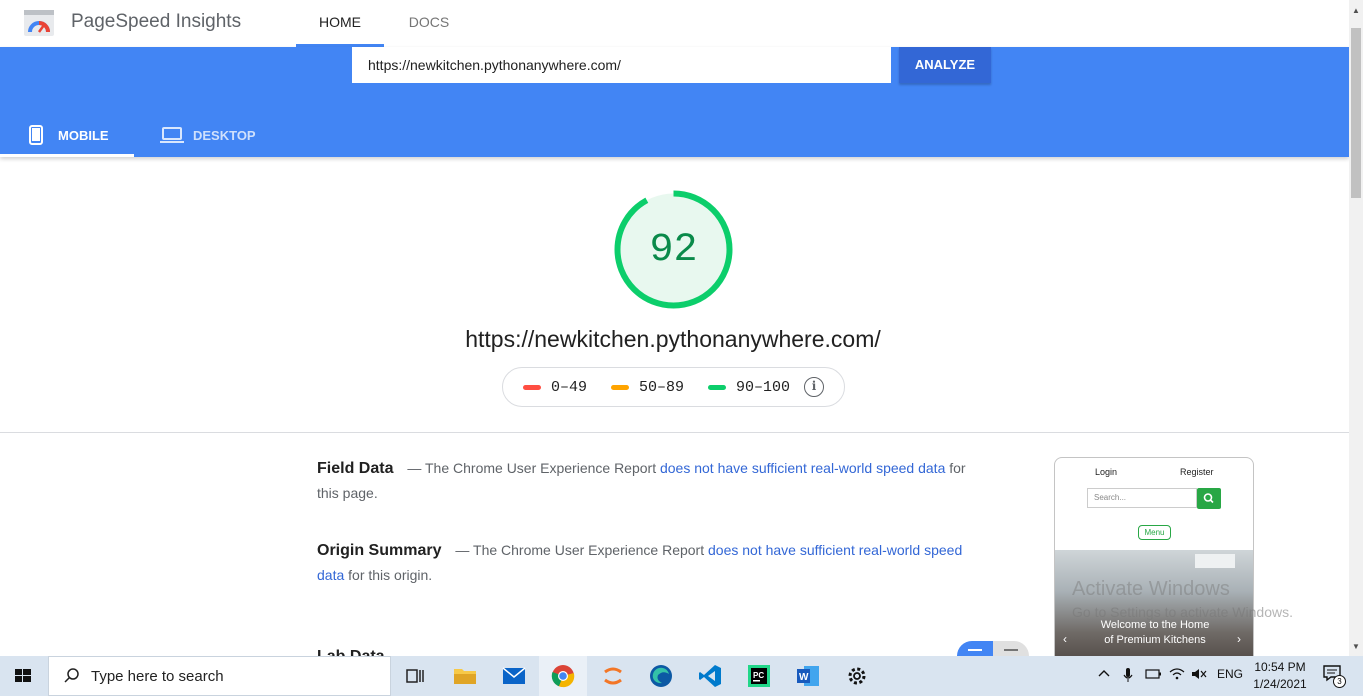 The height and width of the screenshot is (696, 1363). What do you see at coordinates (1177, 675) in the screenshot?
I see `wifi-icon` at bounding box center [1177, 675].